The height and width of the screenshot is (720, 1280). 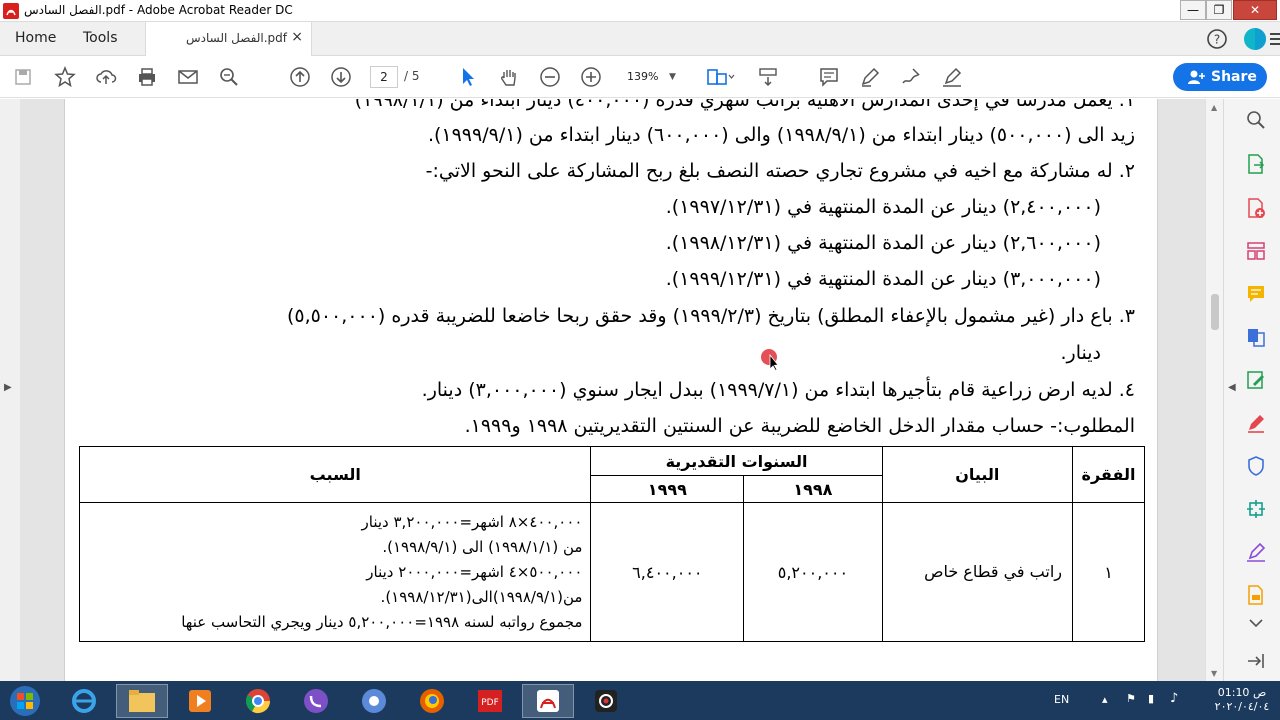 I want to click on collapse-panel-icon, so click(x=1256, y=661).